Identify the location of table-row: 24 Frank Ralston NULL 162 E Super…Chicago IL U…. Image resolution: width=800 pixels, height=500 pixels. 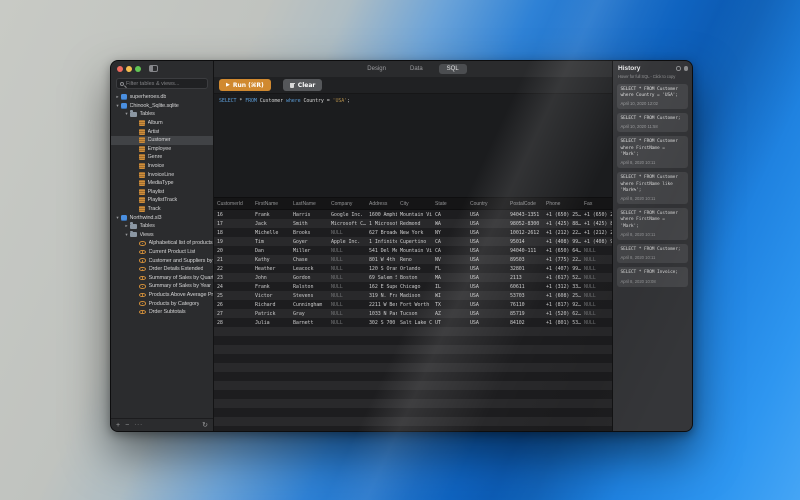
(413, 286).